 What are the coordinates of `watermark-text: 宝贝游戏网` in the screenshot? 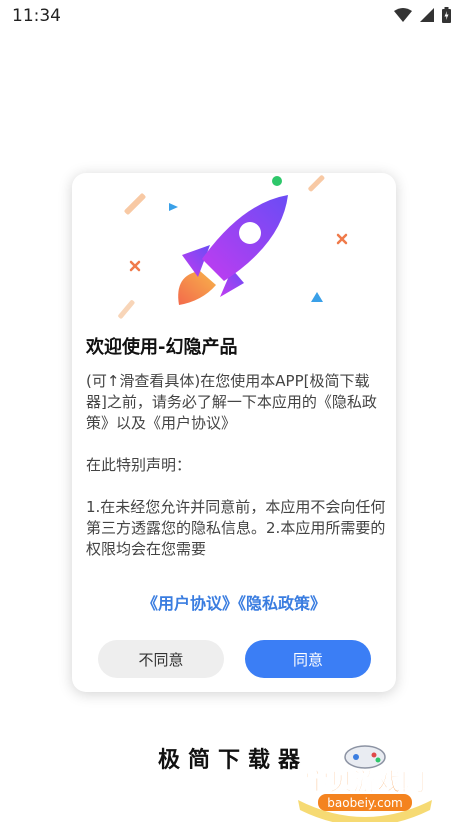 It's located at (365, 782).